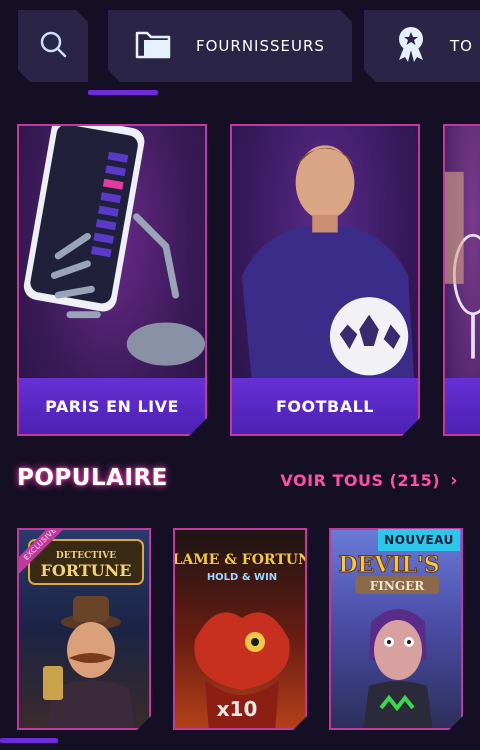 Image resolution: width=480 pixels, height=750 pixels. Describe the element at coordinates (241, 560) in the screenshot. I see `svg-text: FLAME & FORTUNE` at that location.